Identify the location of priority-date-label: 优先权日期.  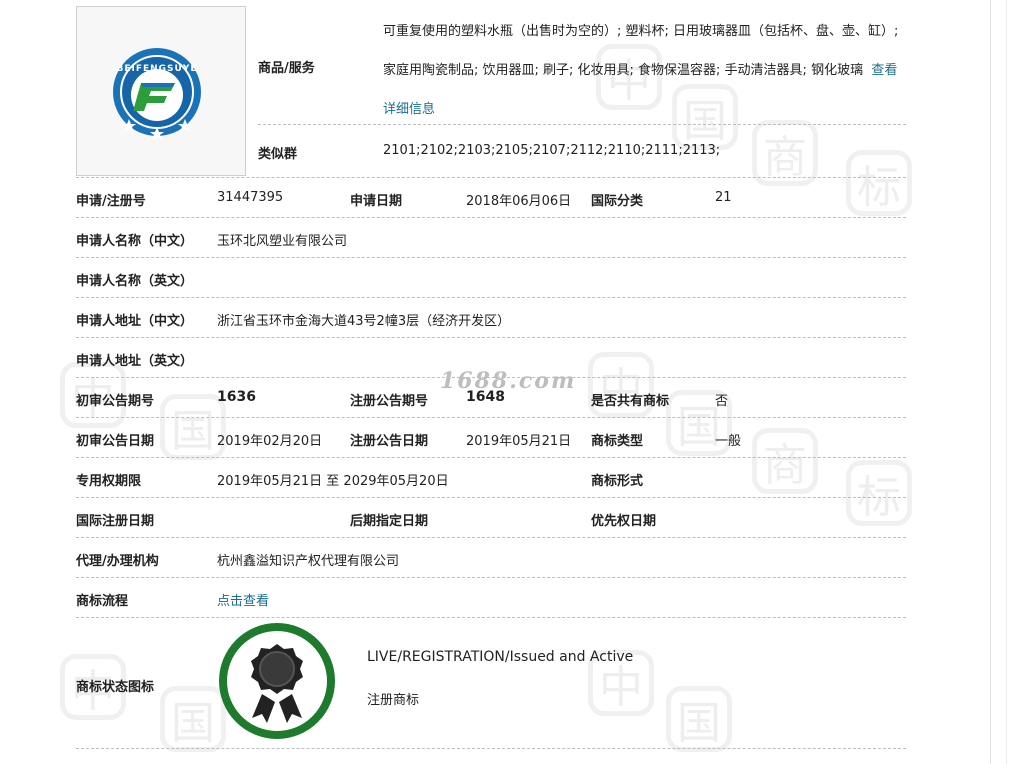
(624, 521).